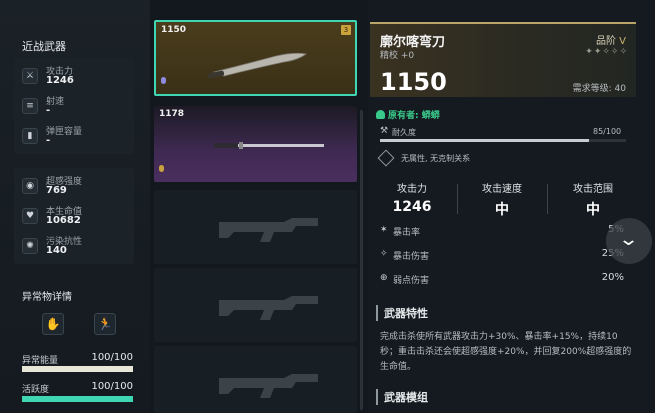 Image resolution: width=655 pixels, height=413 pixels. What do you see at coordinates (105, 324) in the screenshot?
I see `running-icon: 🏃` at bounding box center [105, 324].